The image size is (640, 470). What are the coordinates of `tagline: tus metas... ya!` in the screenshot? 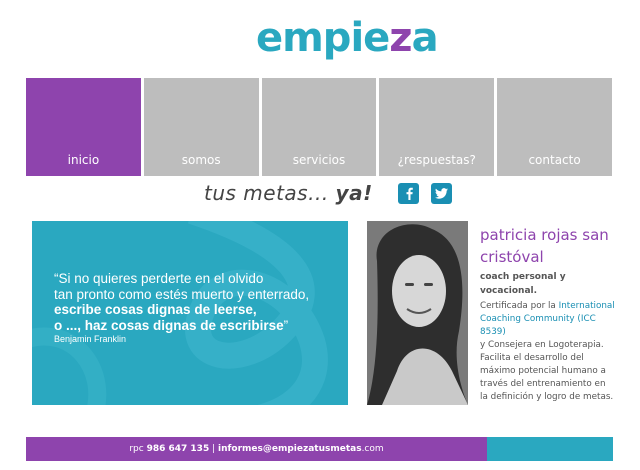 It's located at (288, 193).